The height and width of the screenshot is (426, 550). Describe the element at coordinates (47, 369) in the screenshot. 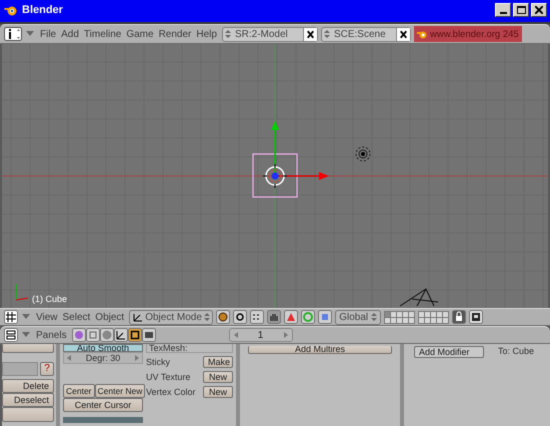

I see `help-button: ?` at that location.